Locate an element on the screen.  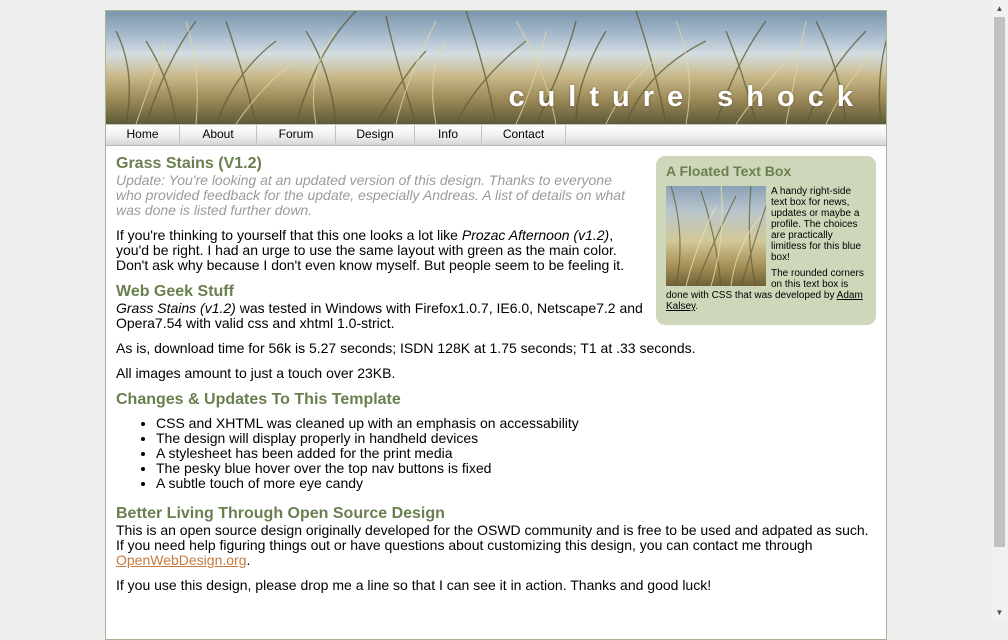
nav-contact: Contact is located at coordinates (524, 135).